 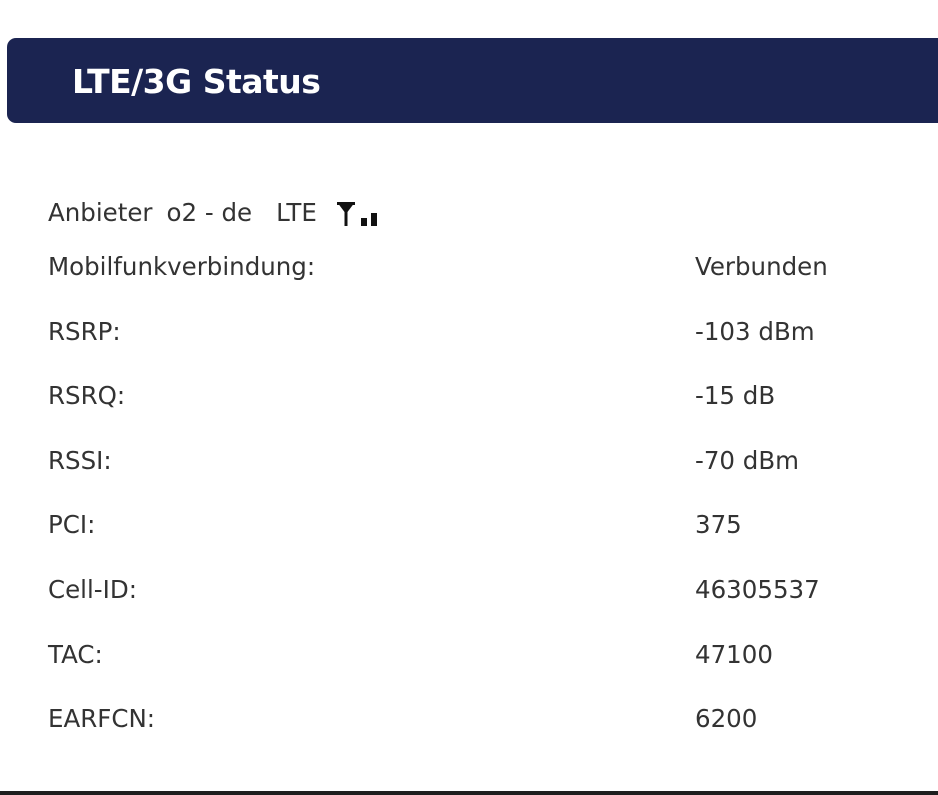 I want to click on status-row-connection: Mobilfunkverbindung: Verbunden, so click(x=478, y=276).